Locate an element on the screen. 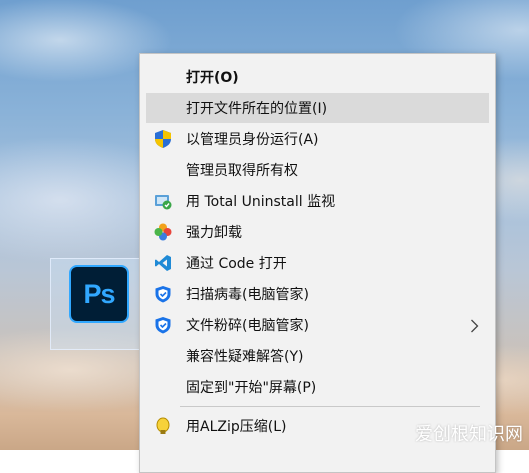 This screenshot has height=473, width=529. menu-item-label: 打开(O) is located at coordinates (212, 78).